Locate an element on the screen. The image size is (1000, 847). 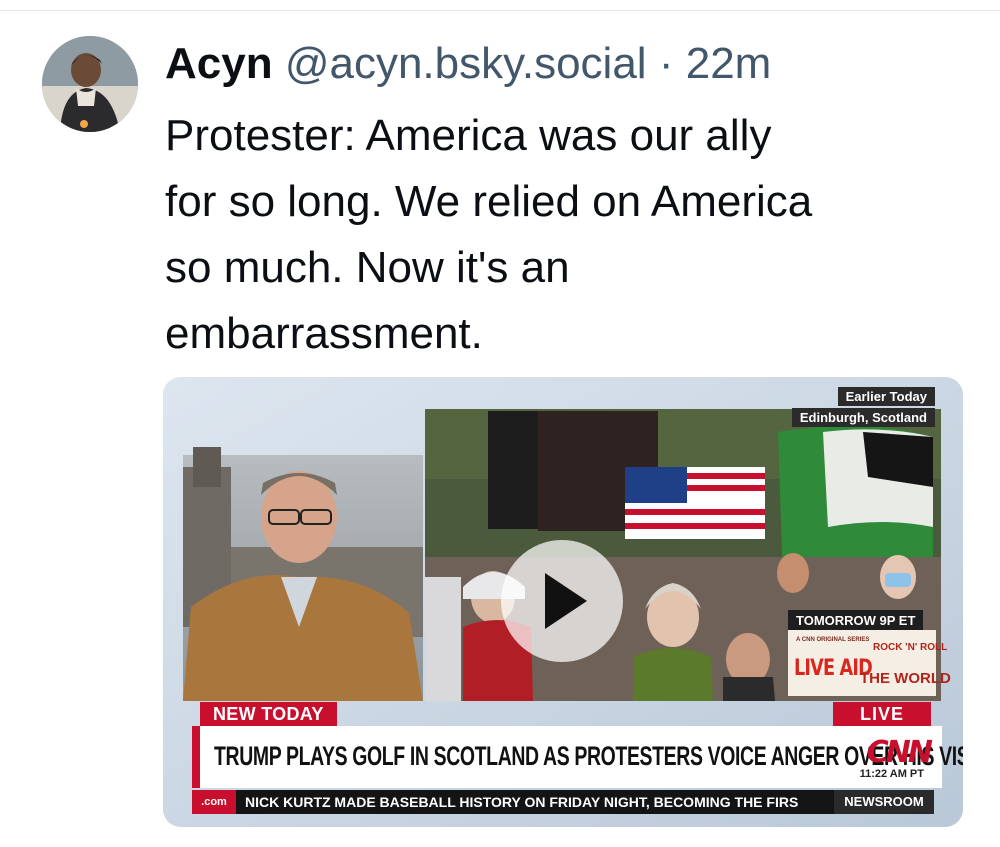
cnn-logo: CNN is located at coordinates (899, 752).